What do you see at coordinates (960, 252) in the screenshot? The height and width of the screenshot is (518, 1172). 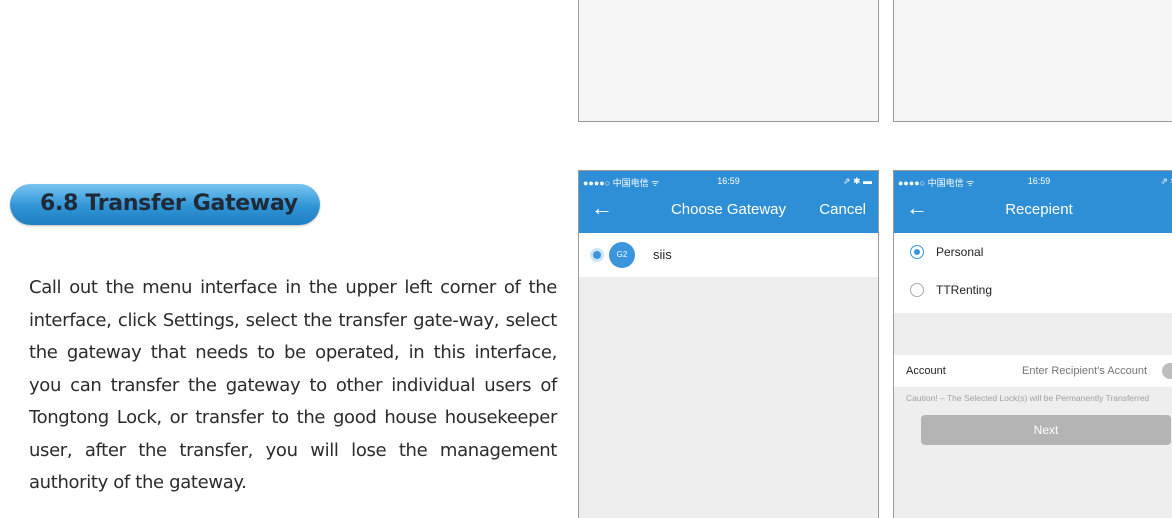 I see `option-label: Personal` at bounding box center [960, 252].